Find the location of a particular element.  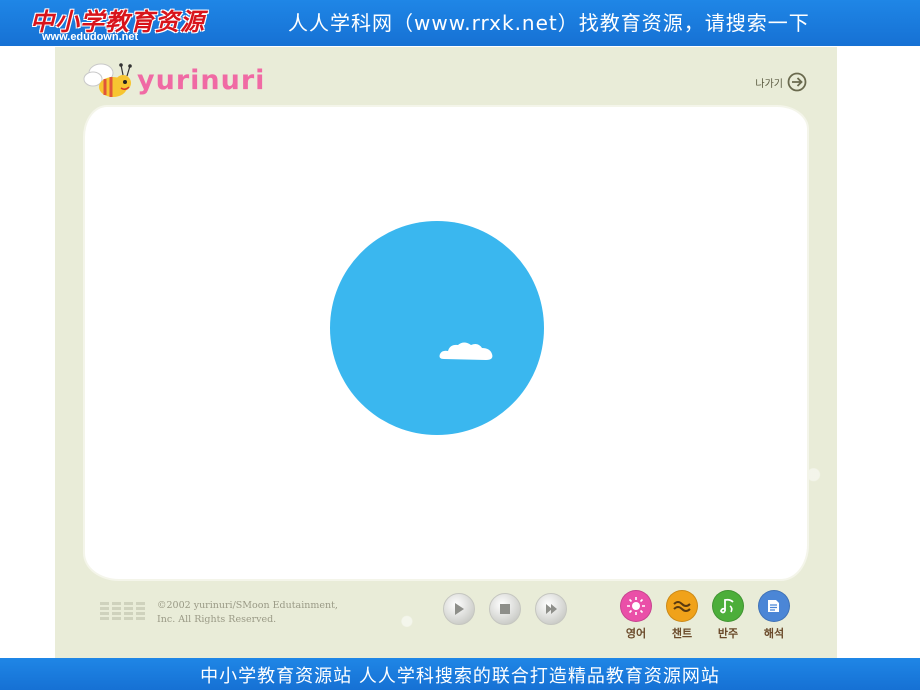

exit-button: 나가기 is located at coordinates (781, 82).